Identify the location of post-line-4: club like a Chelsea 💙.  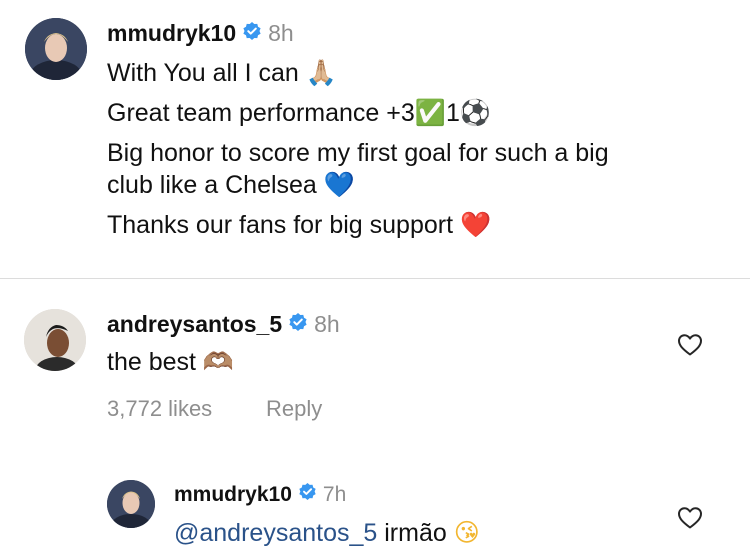
(231, 185).